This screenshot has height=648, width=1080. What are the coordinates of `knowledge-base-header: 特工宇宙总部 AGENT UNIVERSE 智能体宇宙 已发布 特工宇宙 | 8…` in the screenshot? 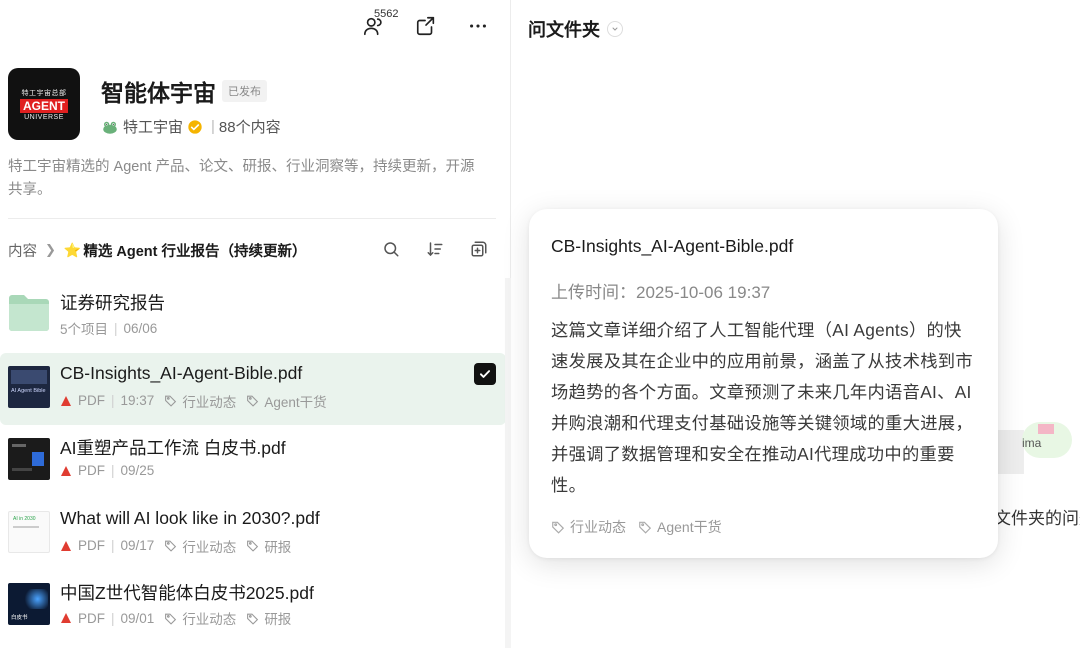 It's located at (253, 104).